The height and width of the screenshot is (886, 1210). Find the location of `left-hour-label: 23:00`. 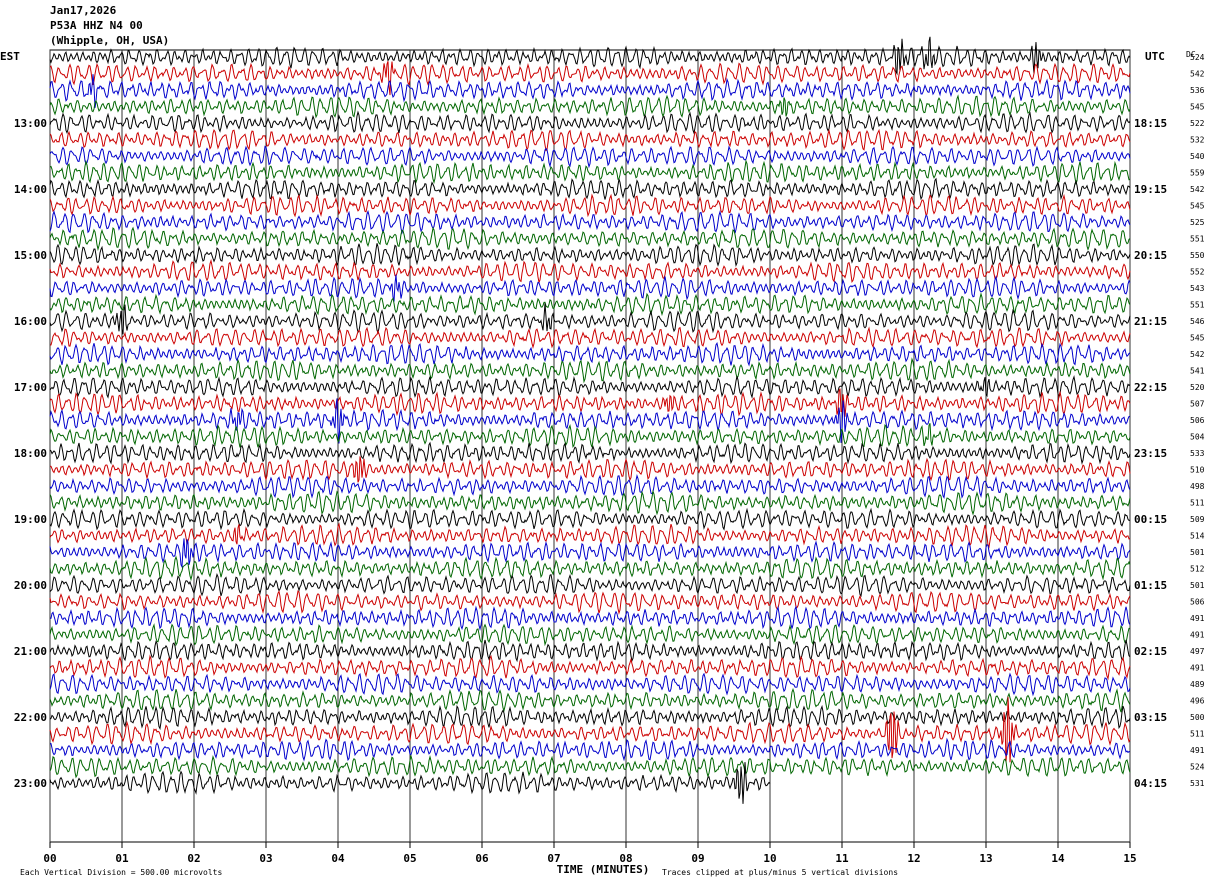

left-hour-label: 23:00 is located at coordinates (30, 783).